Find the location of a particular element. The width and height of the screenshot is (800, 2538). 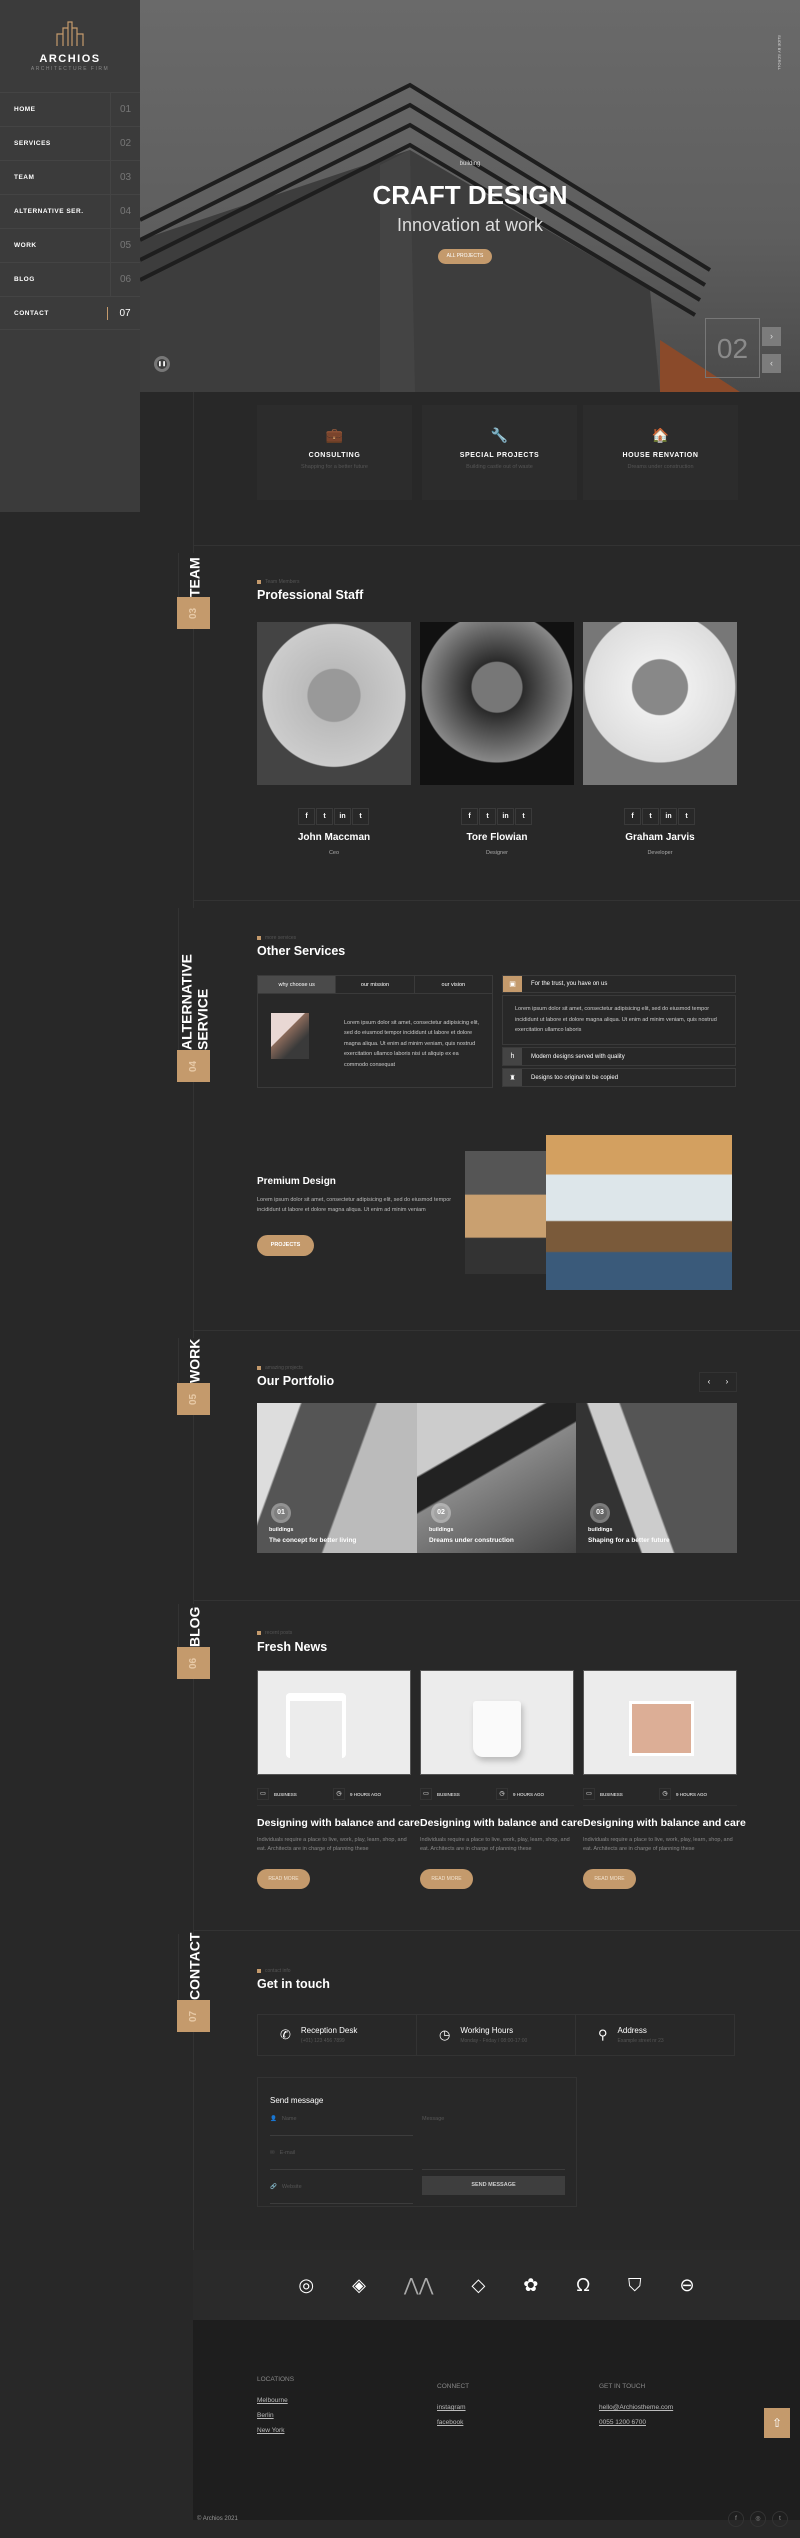

member-name: Graham Jarvis is located at coordinates (660, 837).